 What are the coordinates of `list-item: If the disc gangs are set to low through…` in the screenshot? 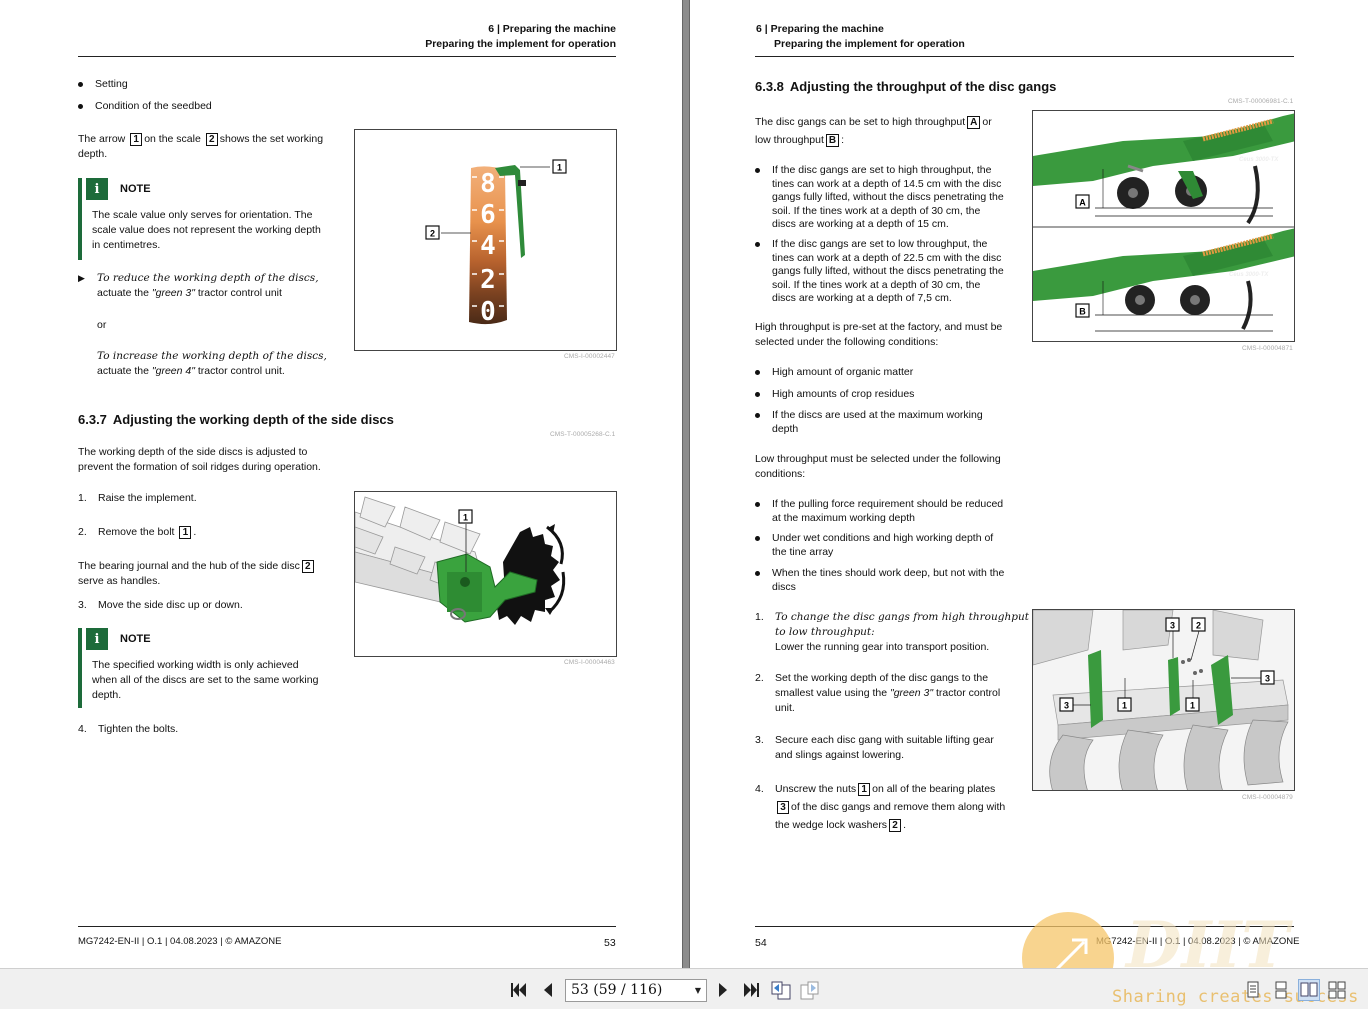 It's located at (879, 272).